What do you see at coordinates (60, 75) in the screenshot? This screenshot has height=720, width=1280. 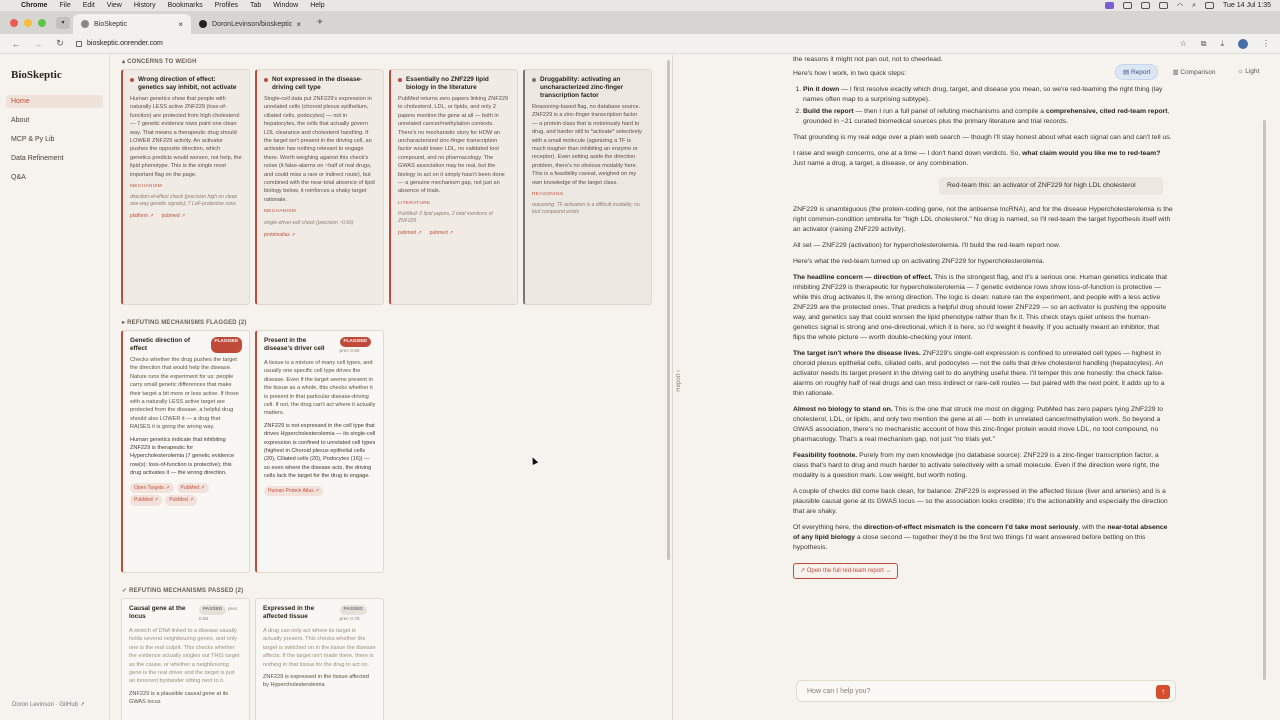 I see `app-logo: BioSkeptic` at bounding box center [60, 75].